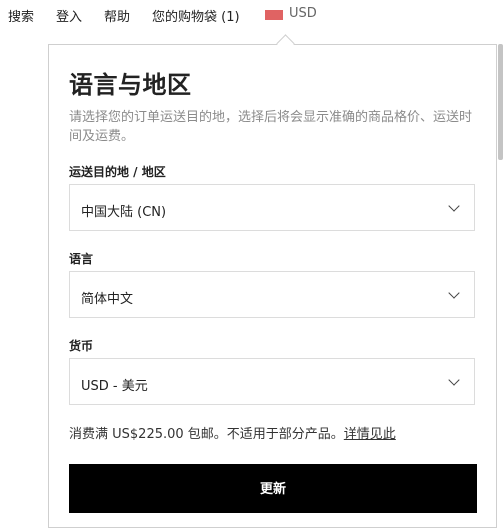 The width and height of the screenshot is (503, 532). Describe the element at coordinates (81, 346) in the screenshot. I see `currency-label: 货币` at that location.